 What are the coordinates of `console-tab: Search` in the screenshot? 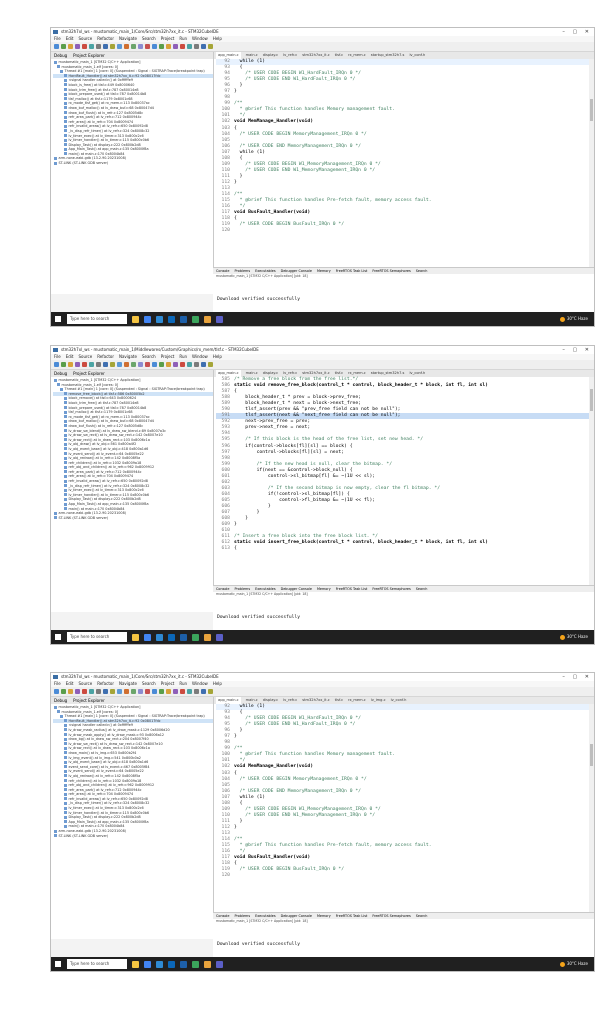 It's located at (422, 916).